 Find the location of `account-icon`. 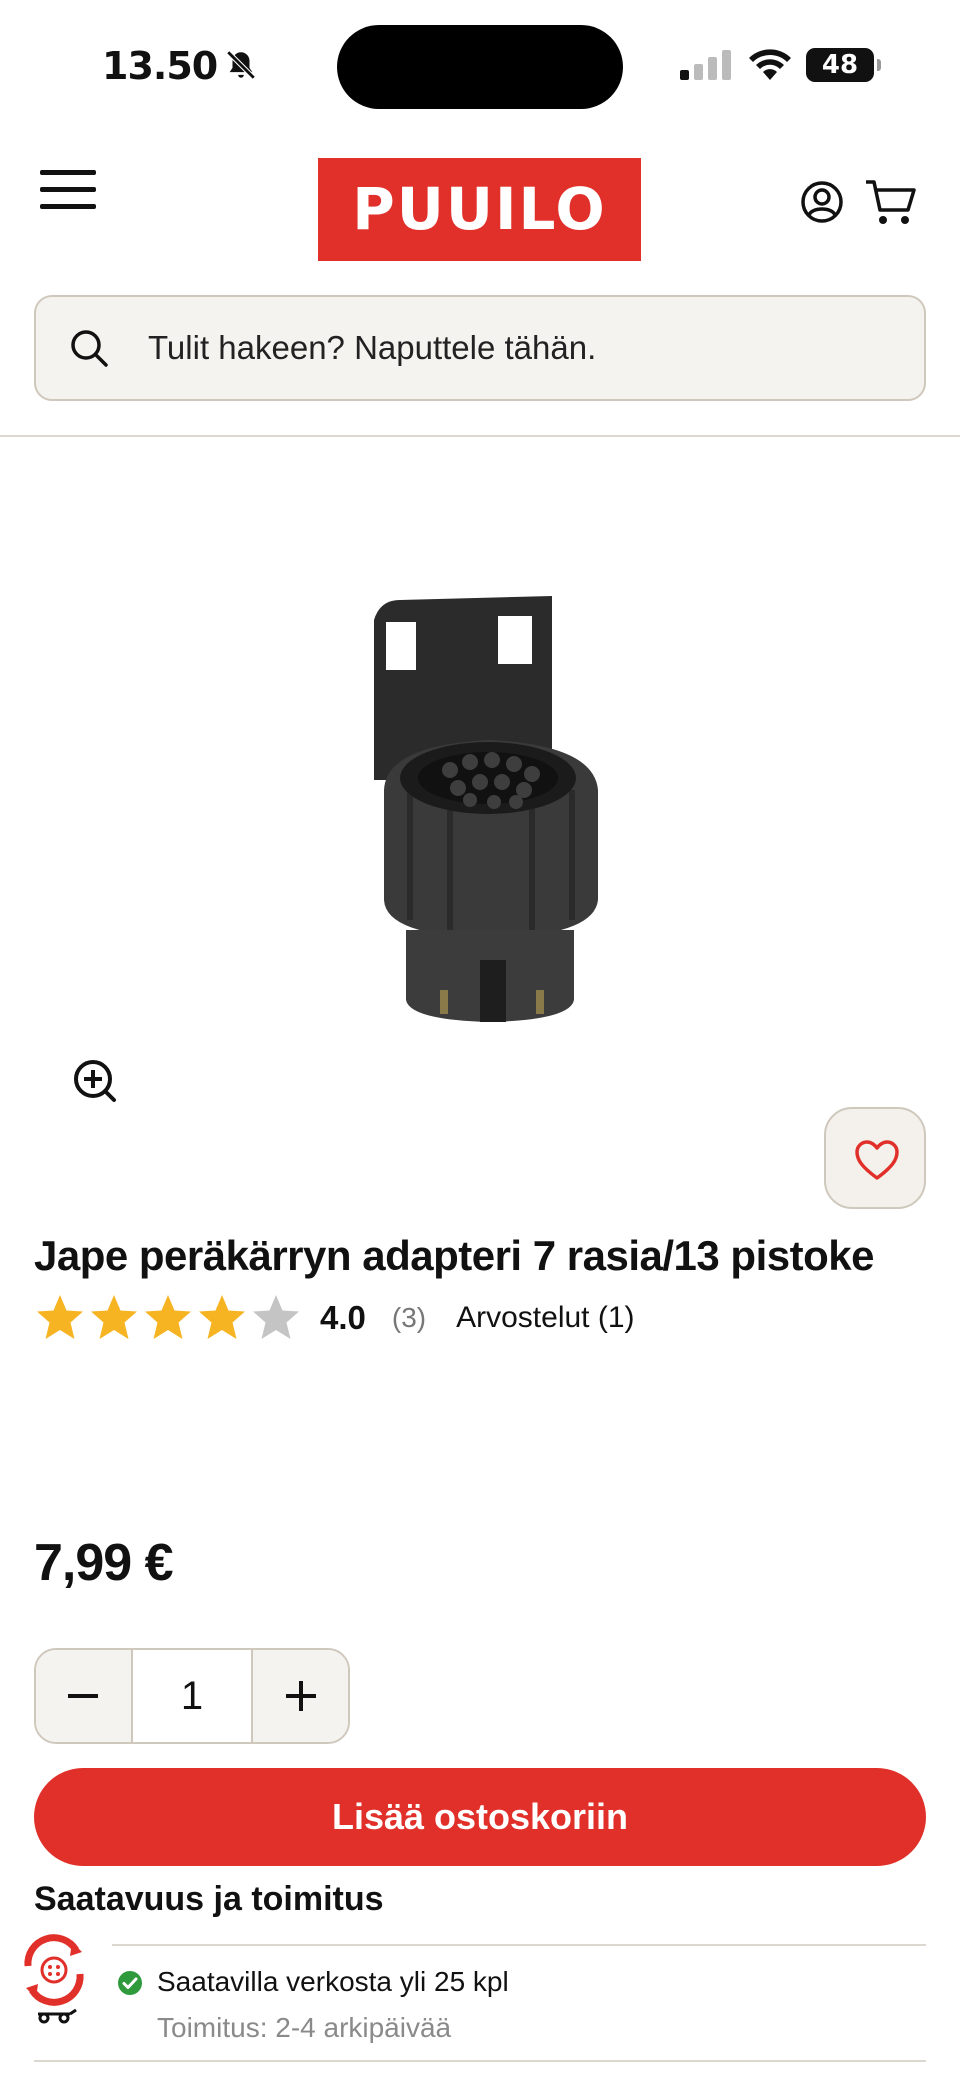

account-icon is located at coordinates (822, 202).